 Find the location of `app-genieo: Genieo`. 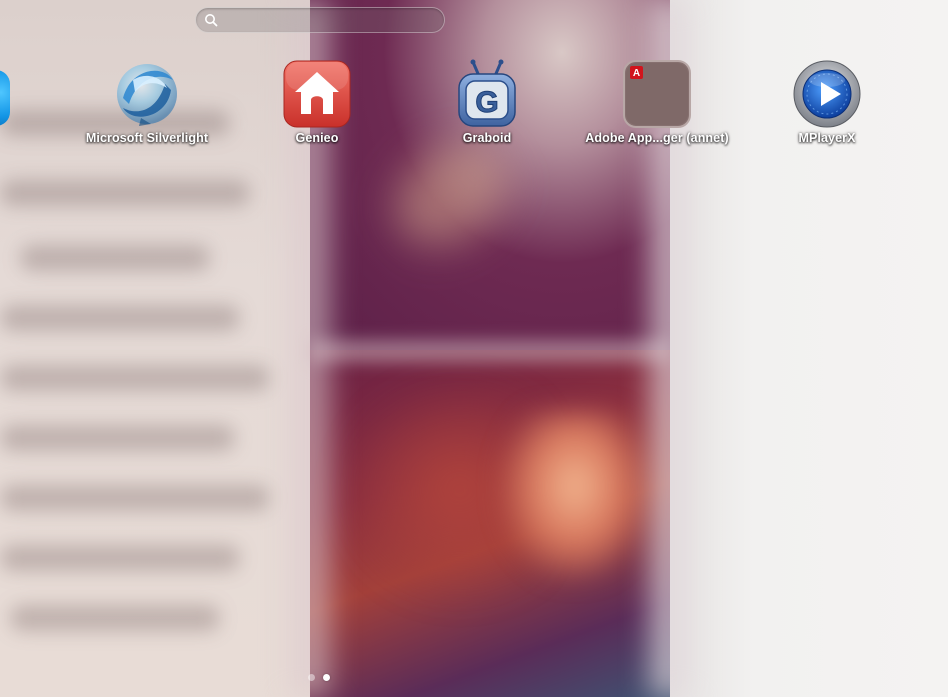

app-genieo: Genieo is located at coordinates (317, 106).